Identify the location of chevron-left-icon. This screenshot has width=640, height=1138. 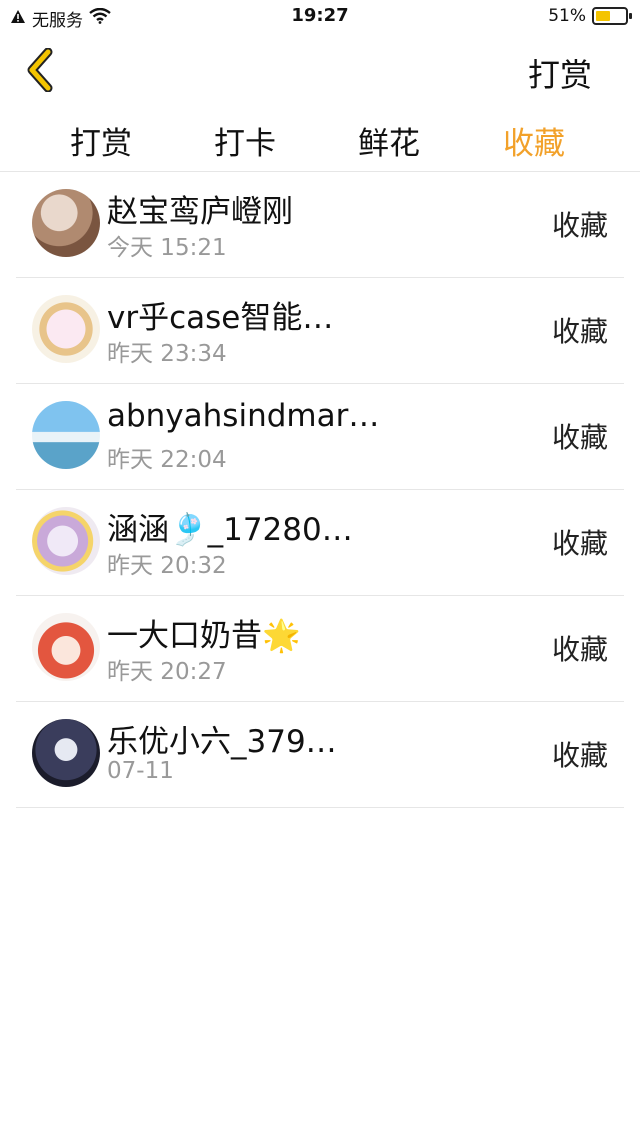
(40, 70).